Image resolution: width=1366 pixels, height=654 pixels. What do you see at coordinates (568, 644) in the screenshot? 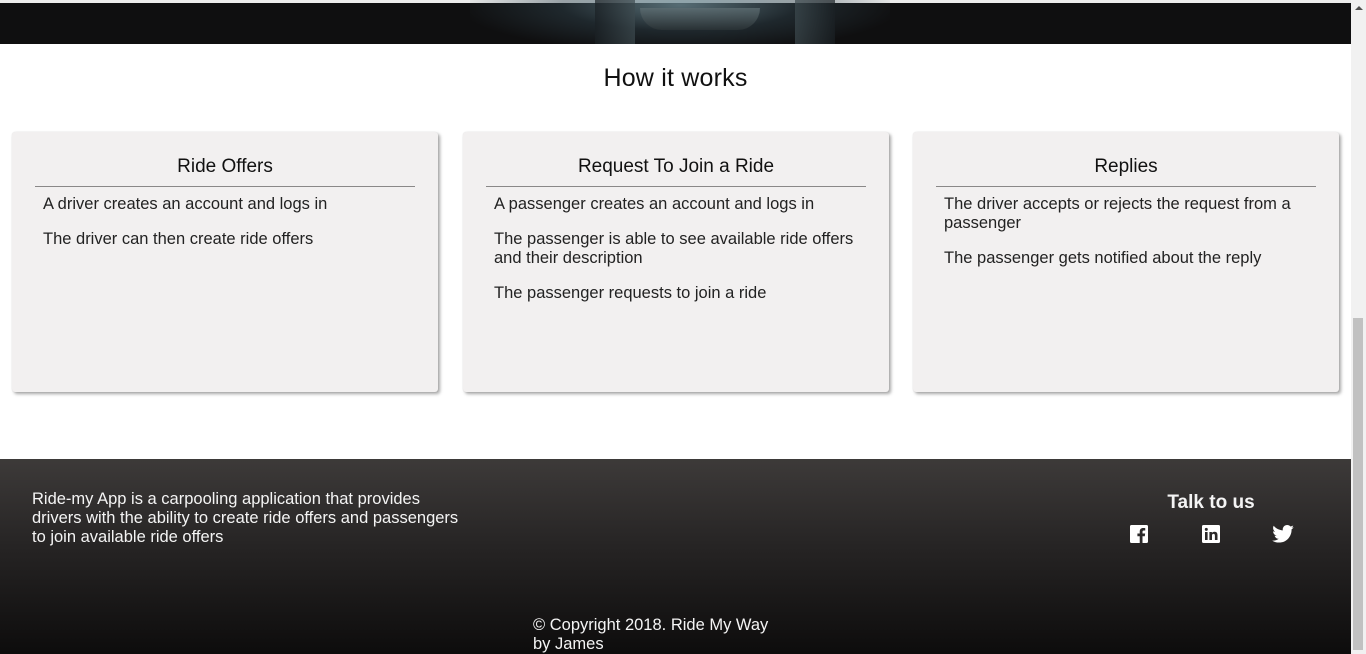
I see `copyright-author: by James` at bounding box center [568, 644].